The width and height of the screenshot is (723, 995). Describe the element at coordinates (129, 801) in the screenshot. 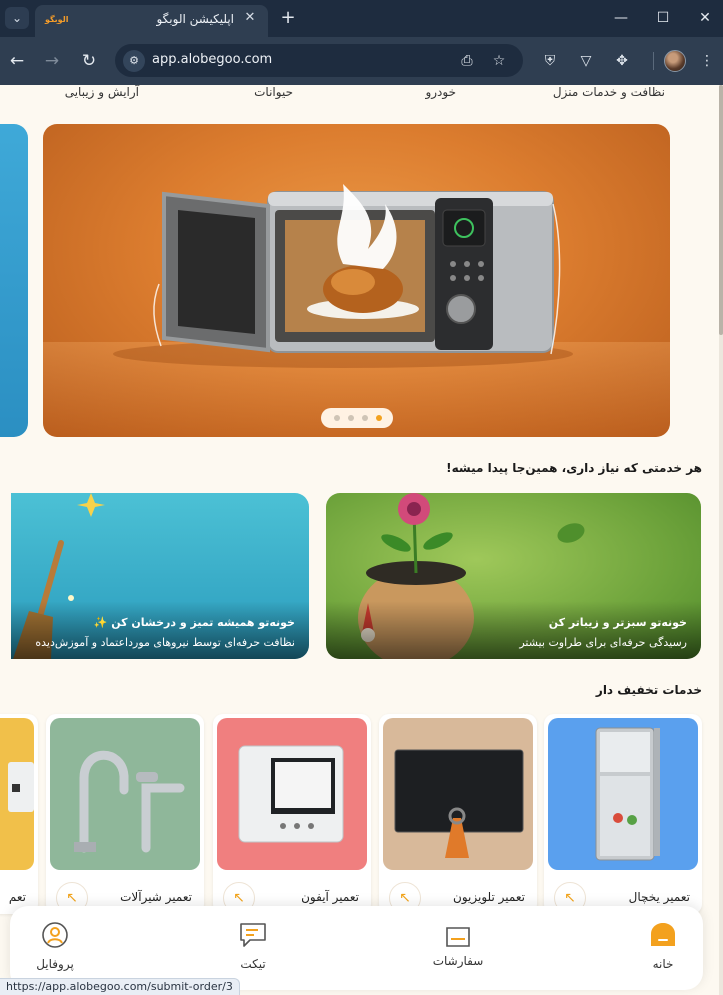

I see `faucet-icon` at that location.